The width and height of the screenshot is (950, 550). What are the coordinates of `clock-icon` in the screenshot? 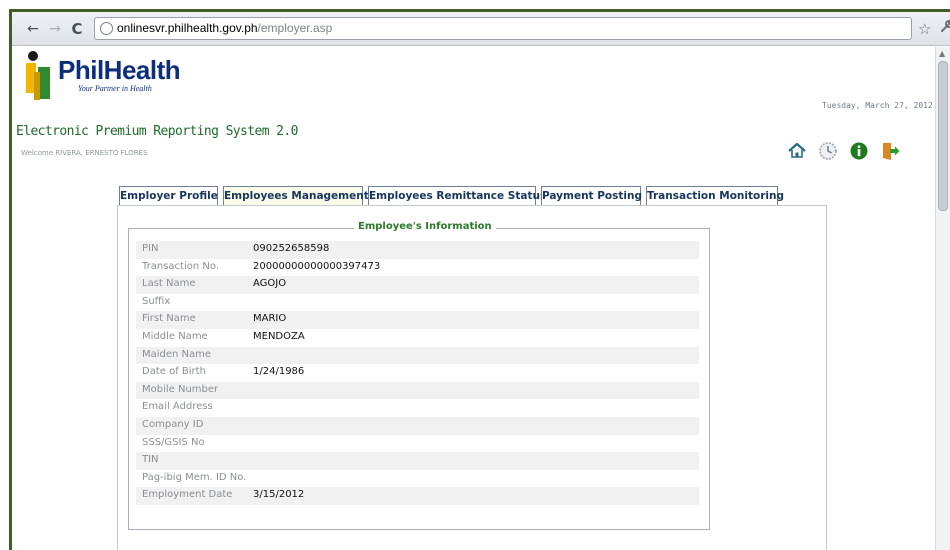 It's located at (828, 151).